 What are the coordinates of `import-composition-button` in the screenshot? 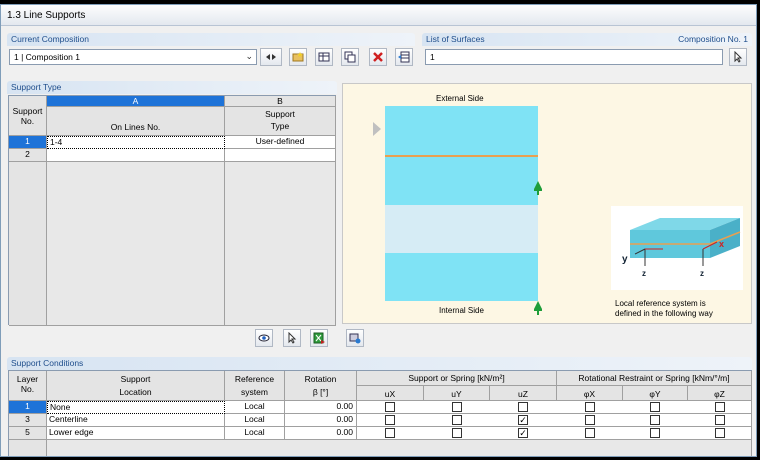 It's located at (404, 57).